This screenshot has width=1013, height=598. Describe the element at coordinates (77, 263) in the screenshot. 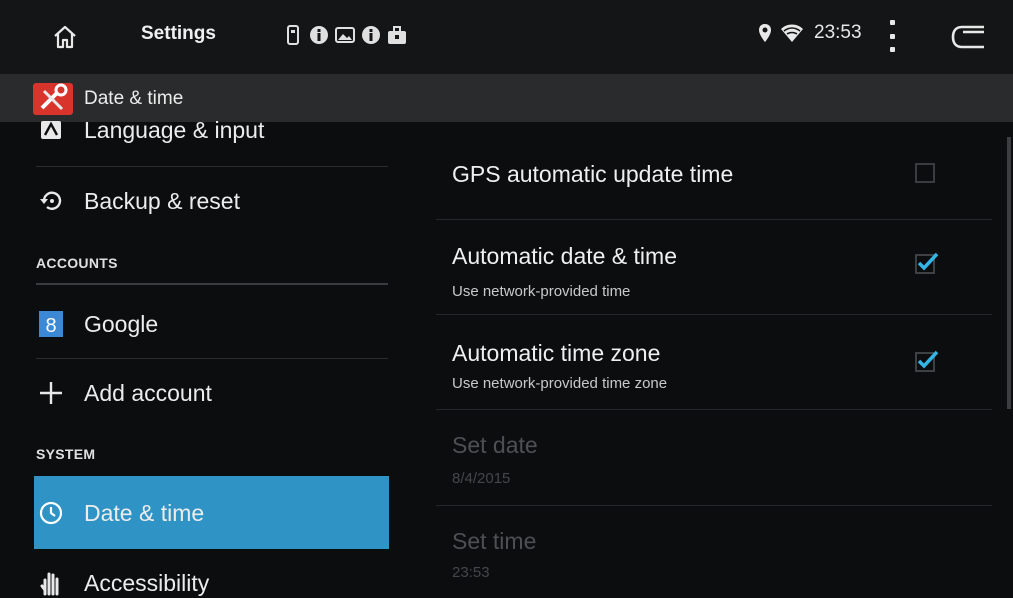

I see `section-header-accounts: ACCOUNTS` at that location.